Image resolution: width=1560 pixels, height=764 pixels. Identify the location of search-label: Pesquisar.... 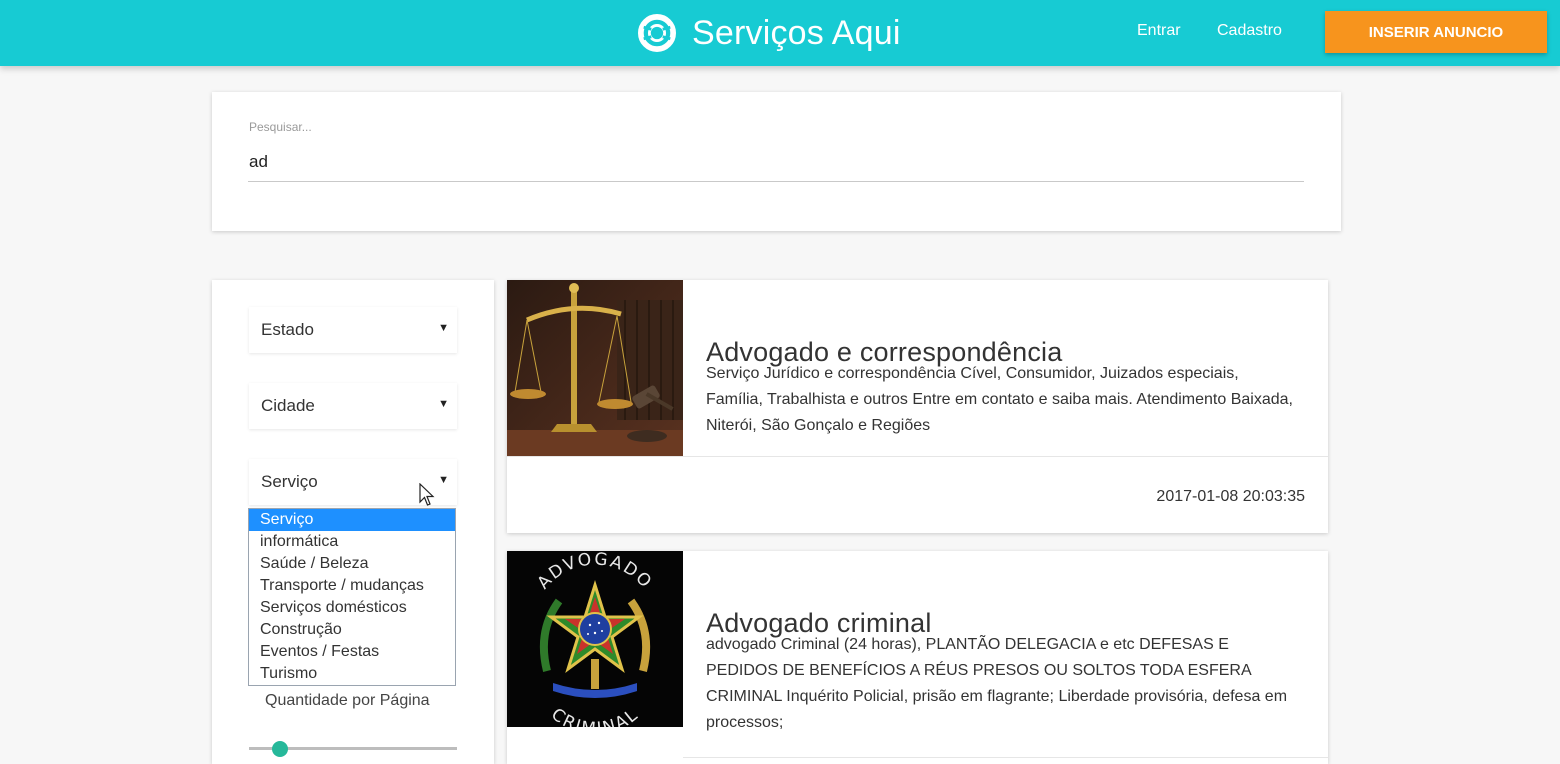
(280, 127).